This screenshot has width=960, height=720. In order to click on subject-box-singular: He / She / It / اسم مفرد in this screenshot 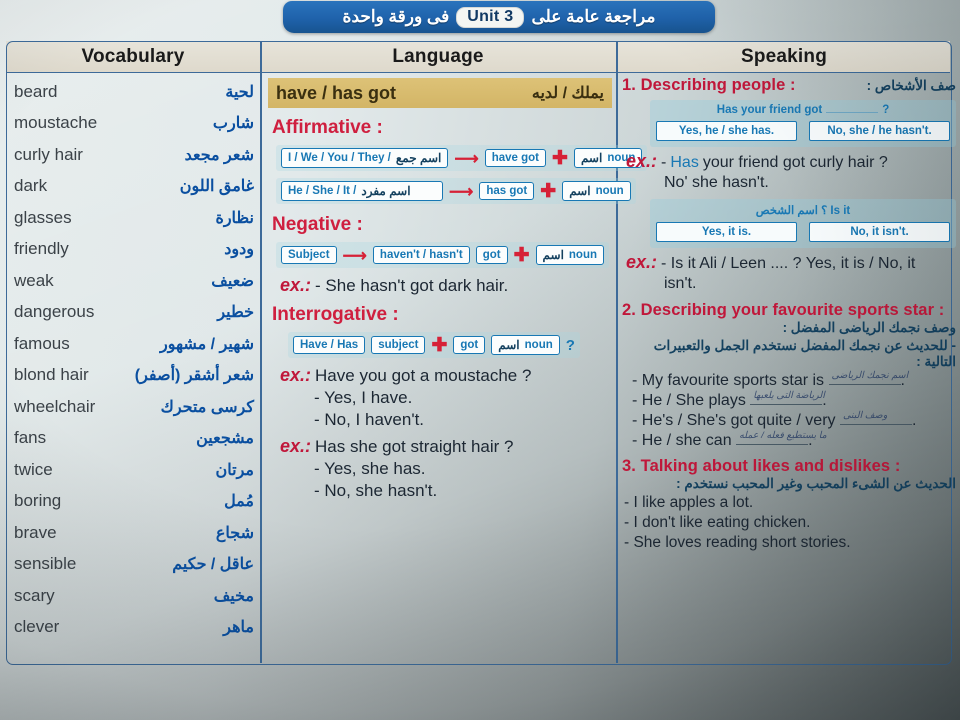, I will do `click(362, 191)`.